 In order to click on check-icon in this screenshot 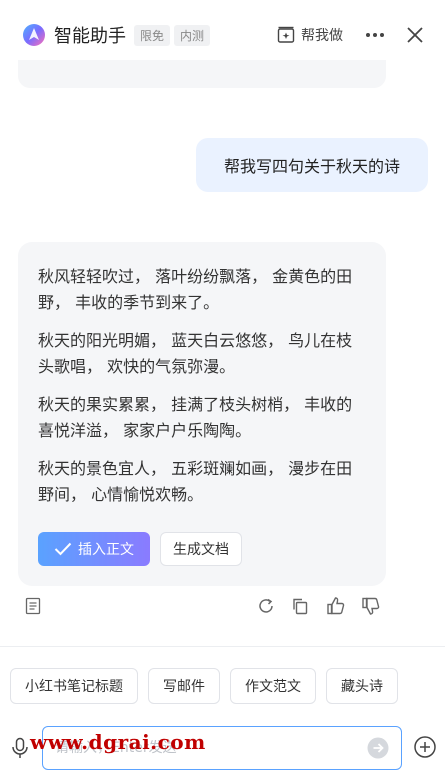, I will do `click(63, 549)`.